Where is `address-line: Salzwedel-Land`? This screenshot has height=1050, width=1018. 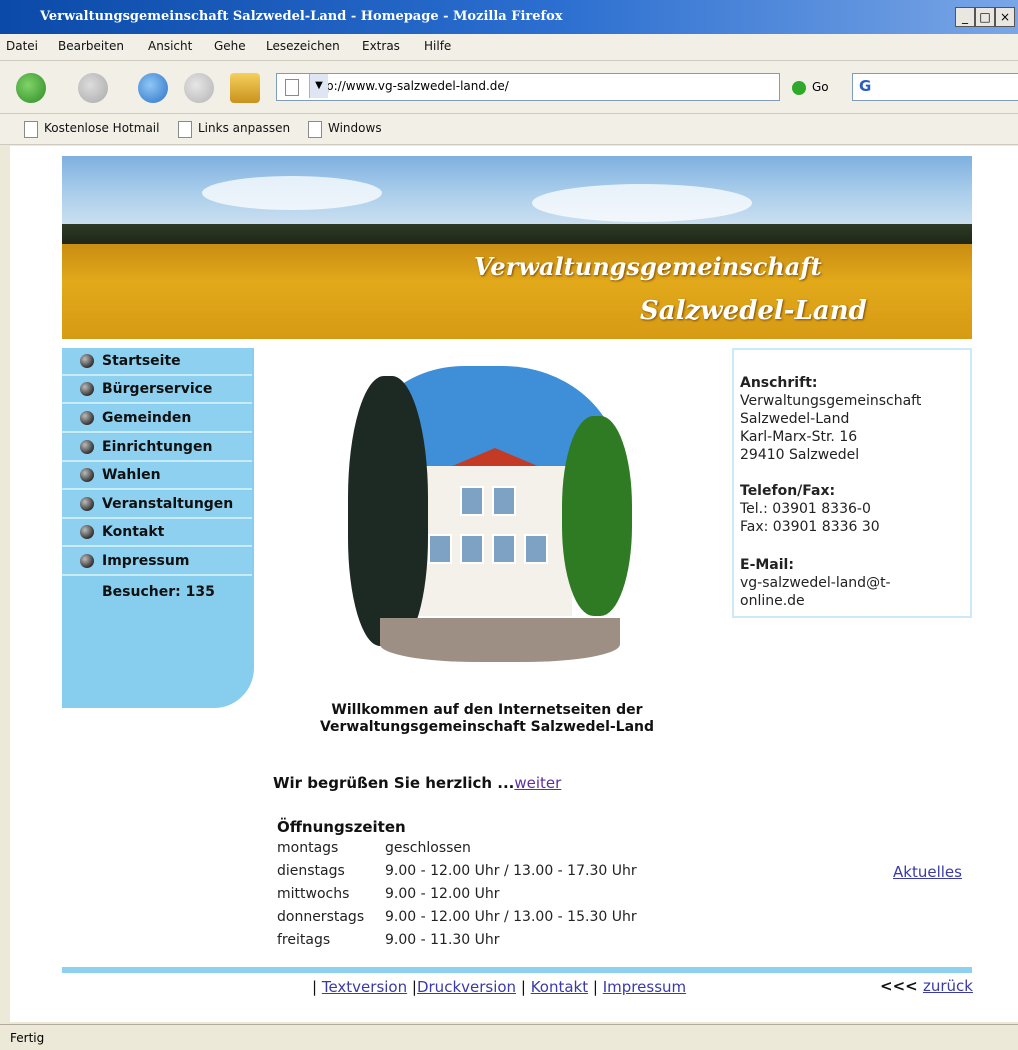
address-line: Salzwedel-Land is located at coordinates (795, 419).